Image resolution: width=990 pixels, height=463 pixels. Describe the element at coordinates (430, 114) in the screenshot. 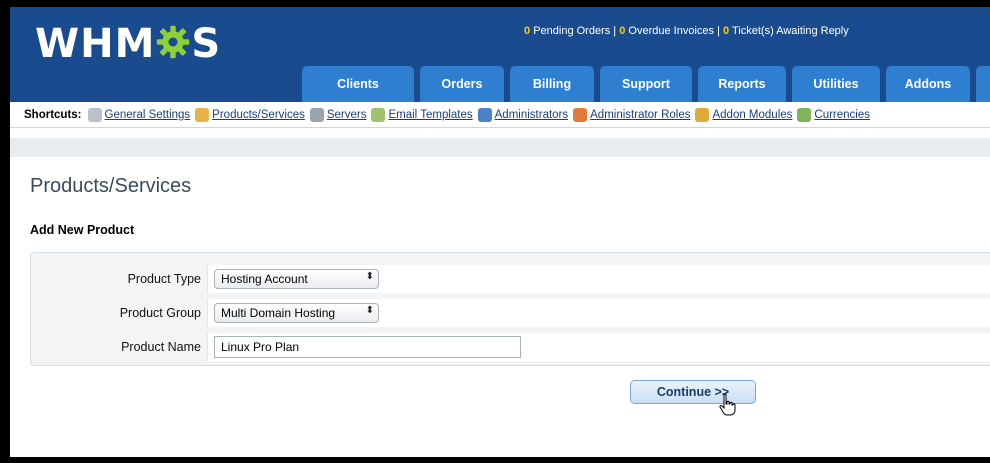

I see `shortcut-label: Email Templates` at that location.